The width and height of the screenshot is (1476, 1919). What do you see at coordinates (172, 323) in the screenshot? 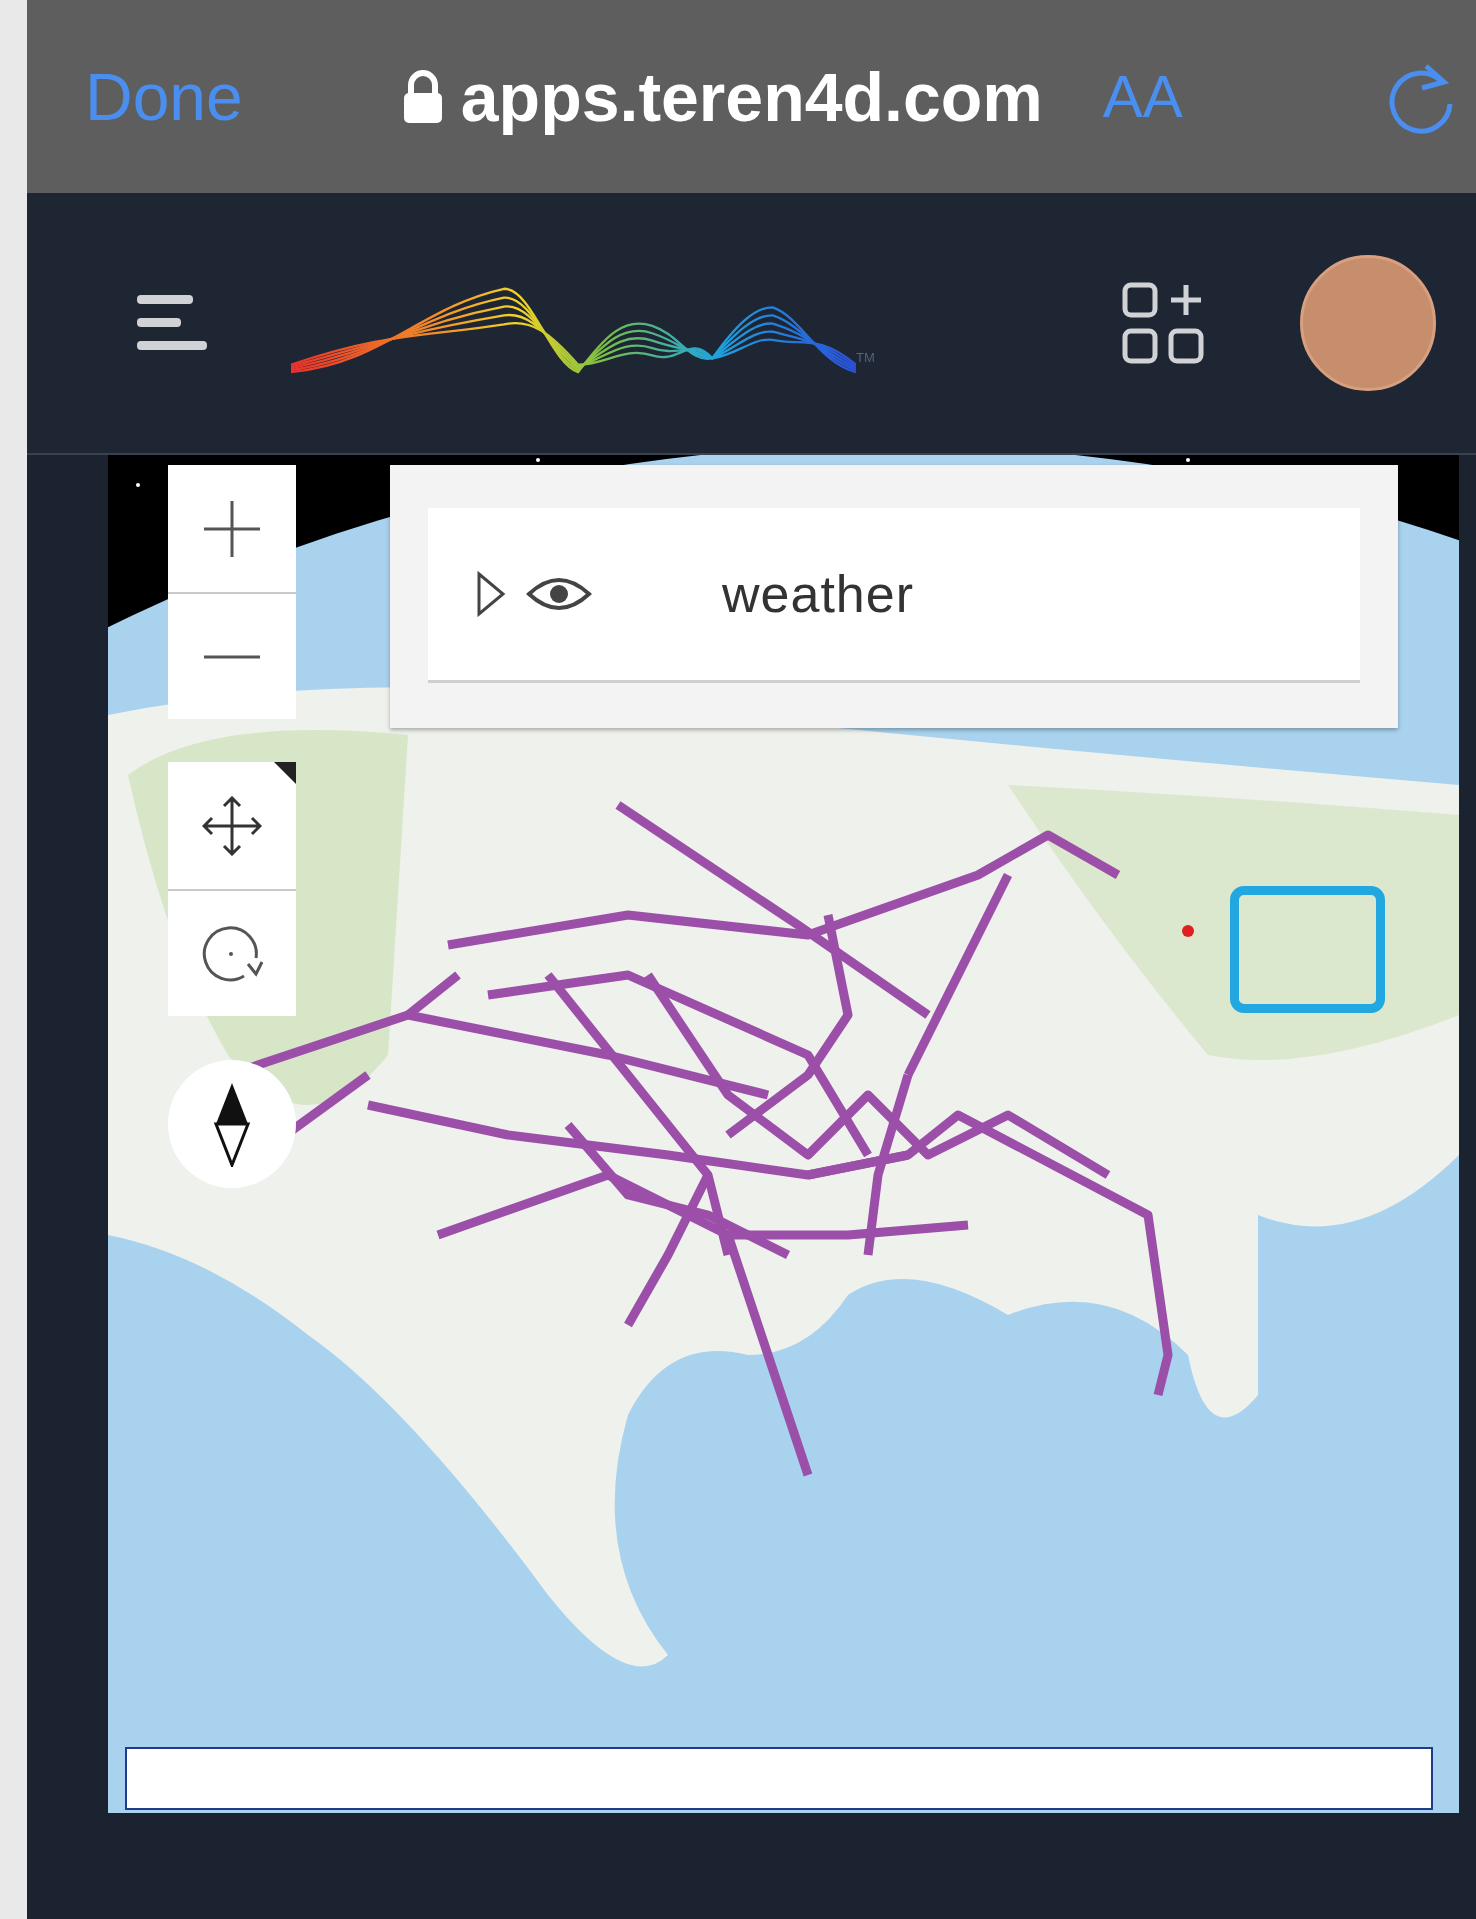
I see `menu-icon` at bounding box center [172, 323].